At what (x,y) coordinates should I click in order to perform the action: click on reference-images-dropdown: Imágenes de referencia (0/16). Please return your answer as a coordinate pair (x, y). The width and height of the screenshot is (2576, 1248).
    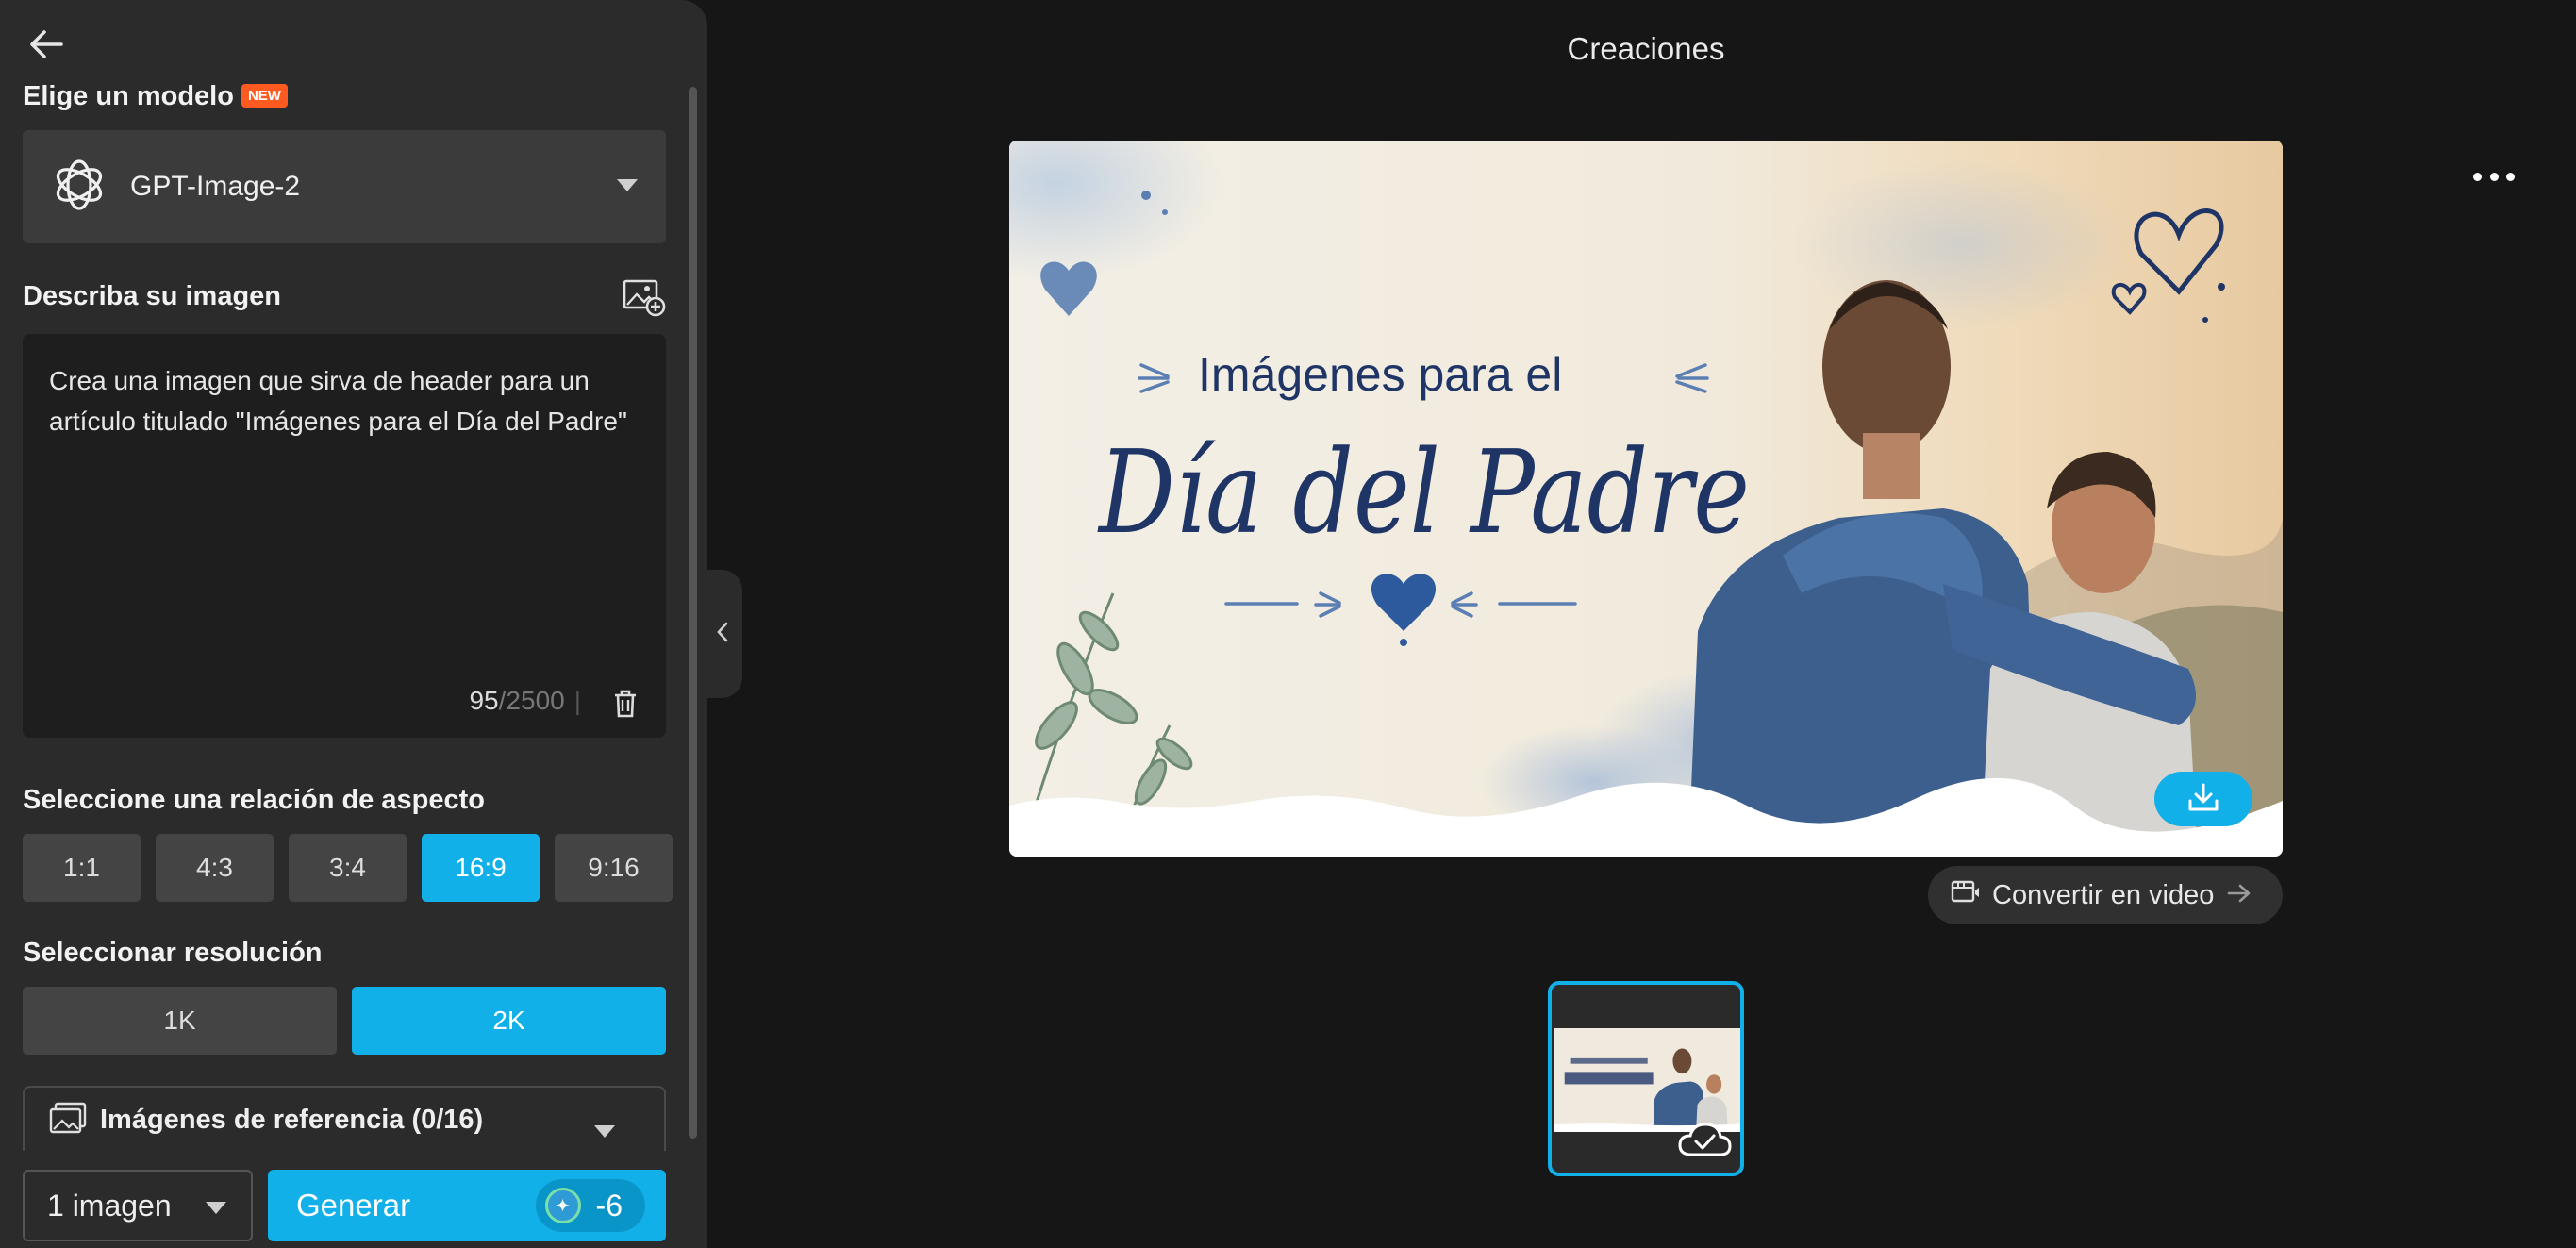
    Looking at the image, I should click on (344, 1119).